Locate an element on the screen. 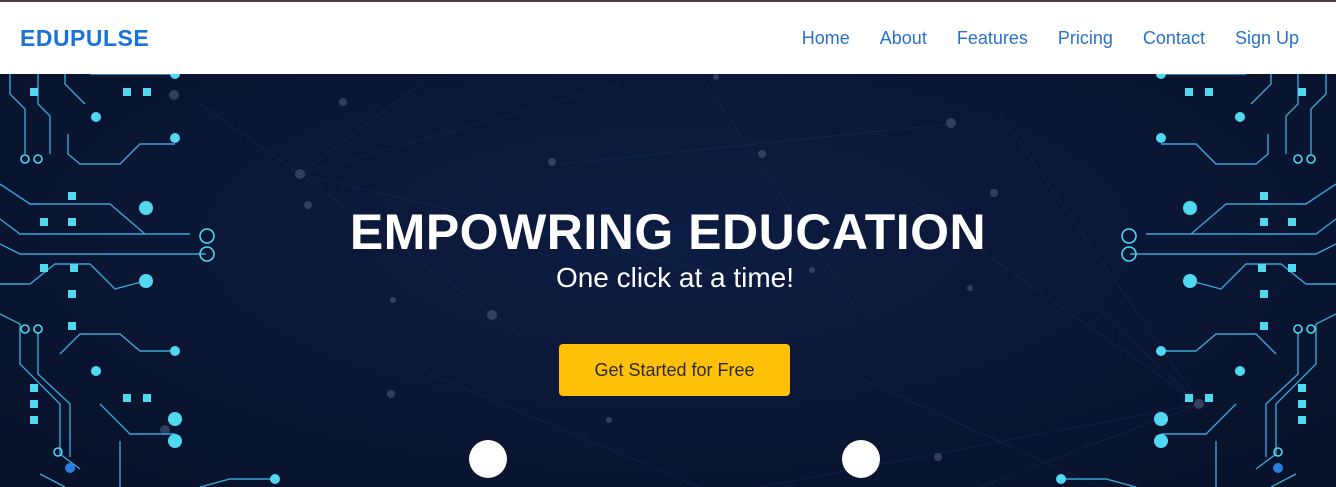  right-circuit-rings is located at coordinates (1218, 305).